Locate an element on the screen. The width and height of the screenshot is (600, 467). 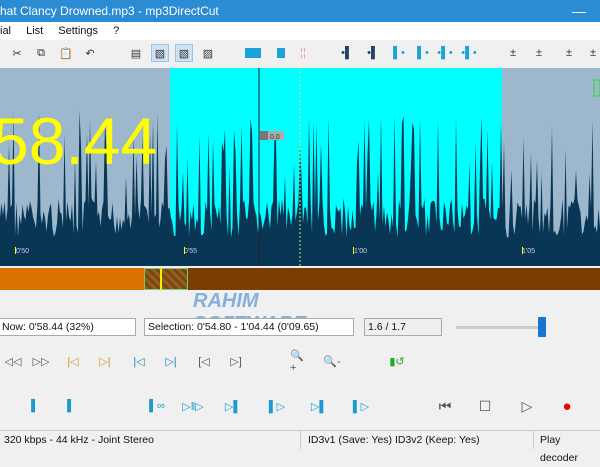
played-portion is located at coordinates (72, 279).